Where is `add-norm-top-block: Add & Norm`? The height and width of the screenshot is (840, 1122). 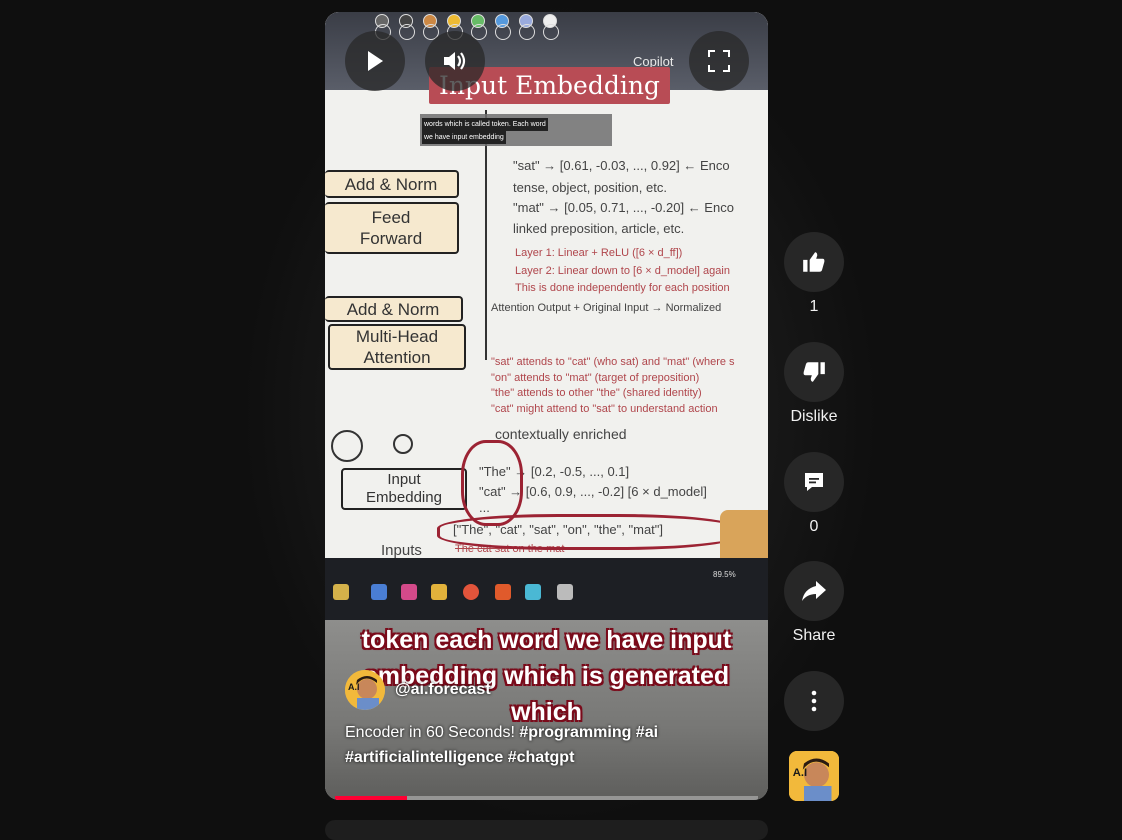
add-norm-top-block: Add & Norm is located at coordinates (392, 184).